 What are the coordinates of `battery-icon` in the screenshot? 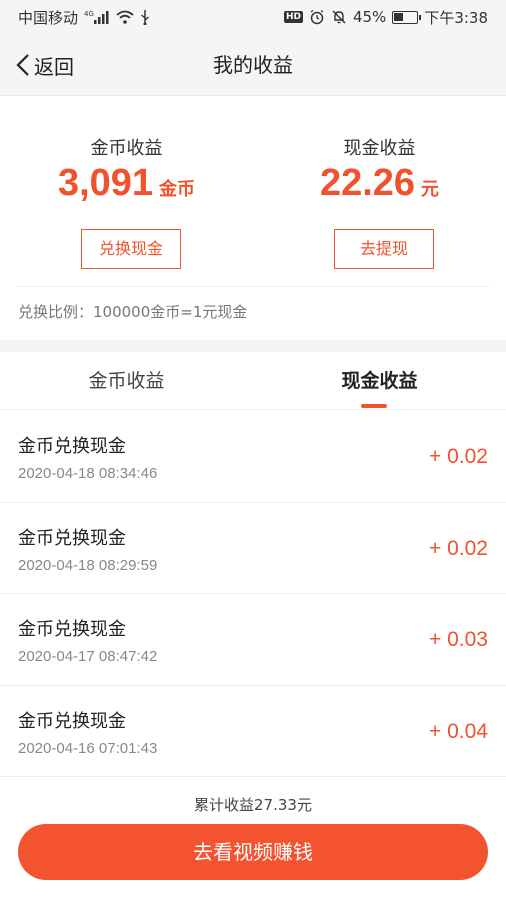 It's located at (407, 17).